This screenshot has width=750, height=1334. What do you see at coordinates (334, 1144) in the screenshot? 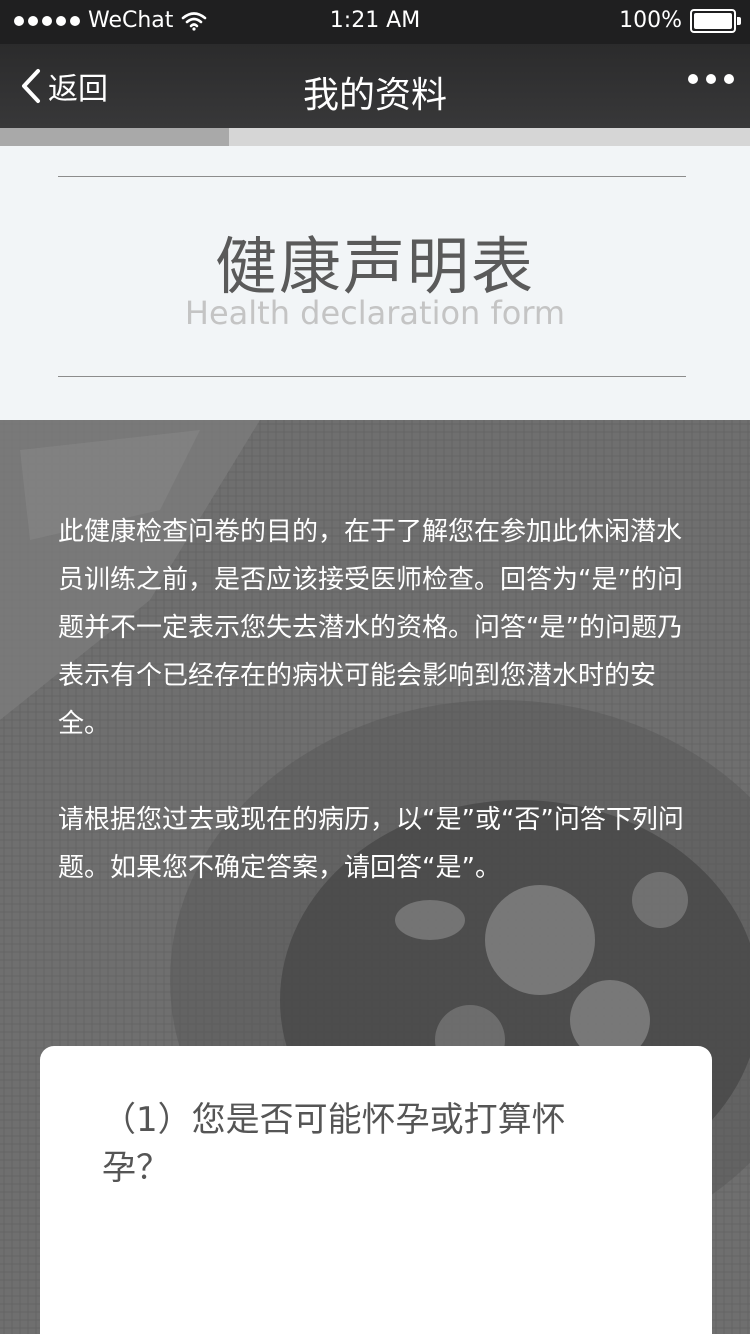
I see `question-text: （1）您是否可能怀孕或打算怀孕？` at bounding box center [334, 1144].